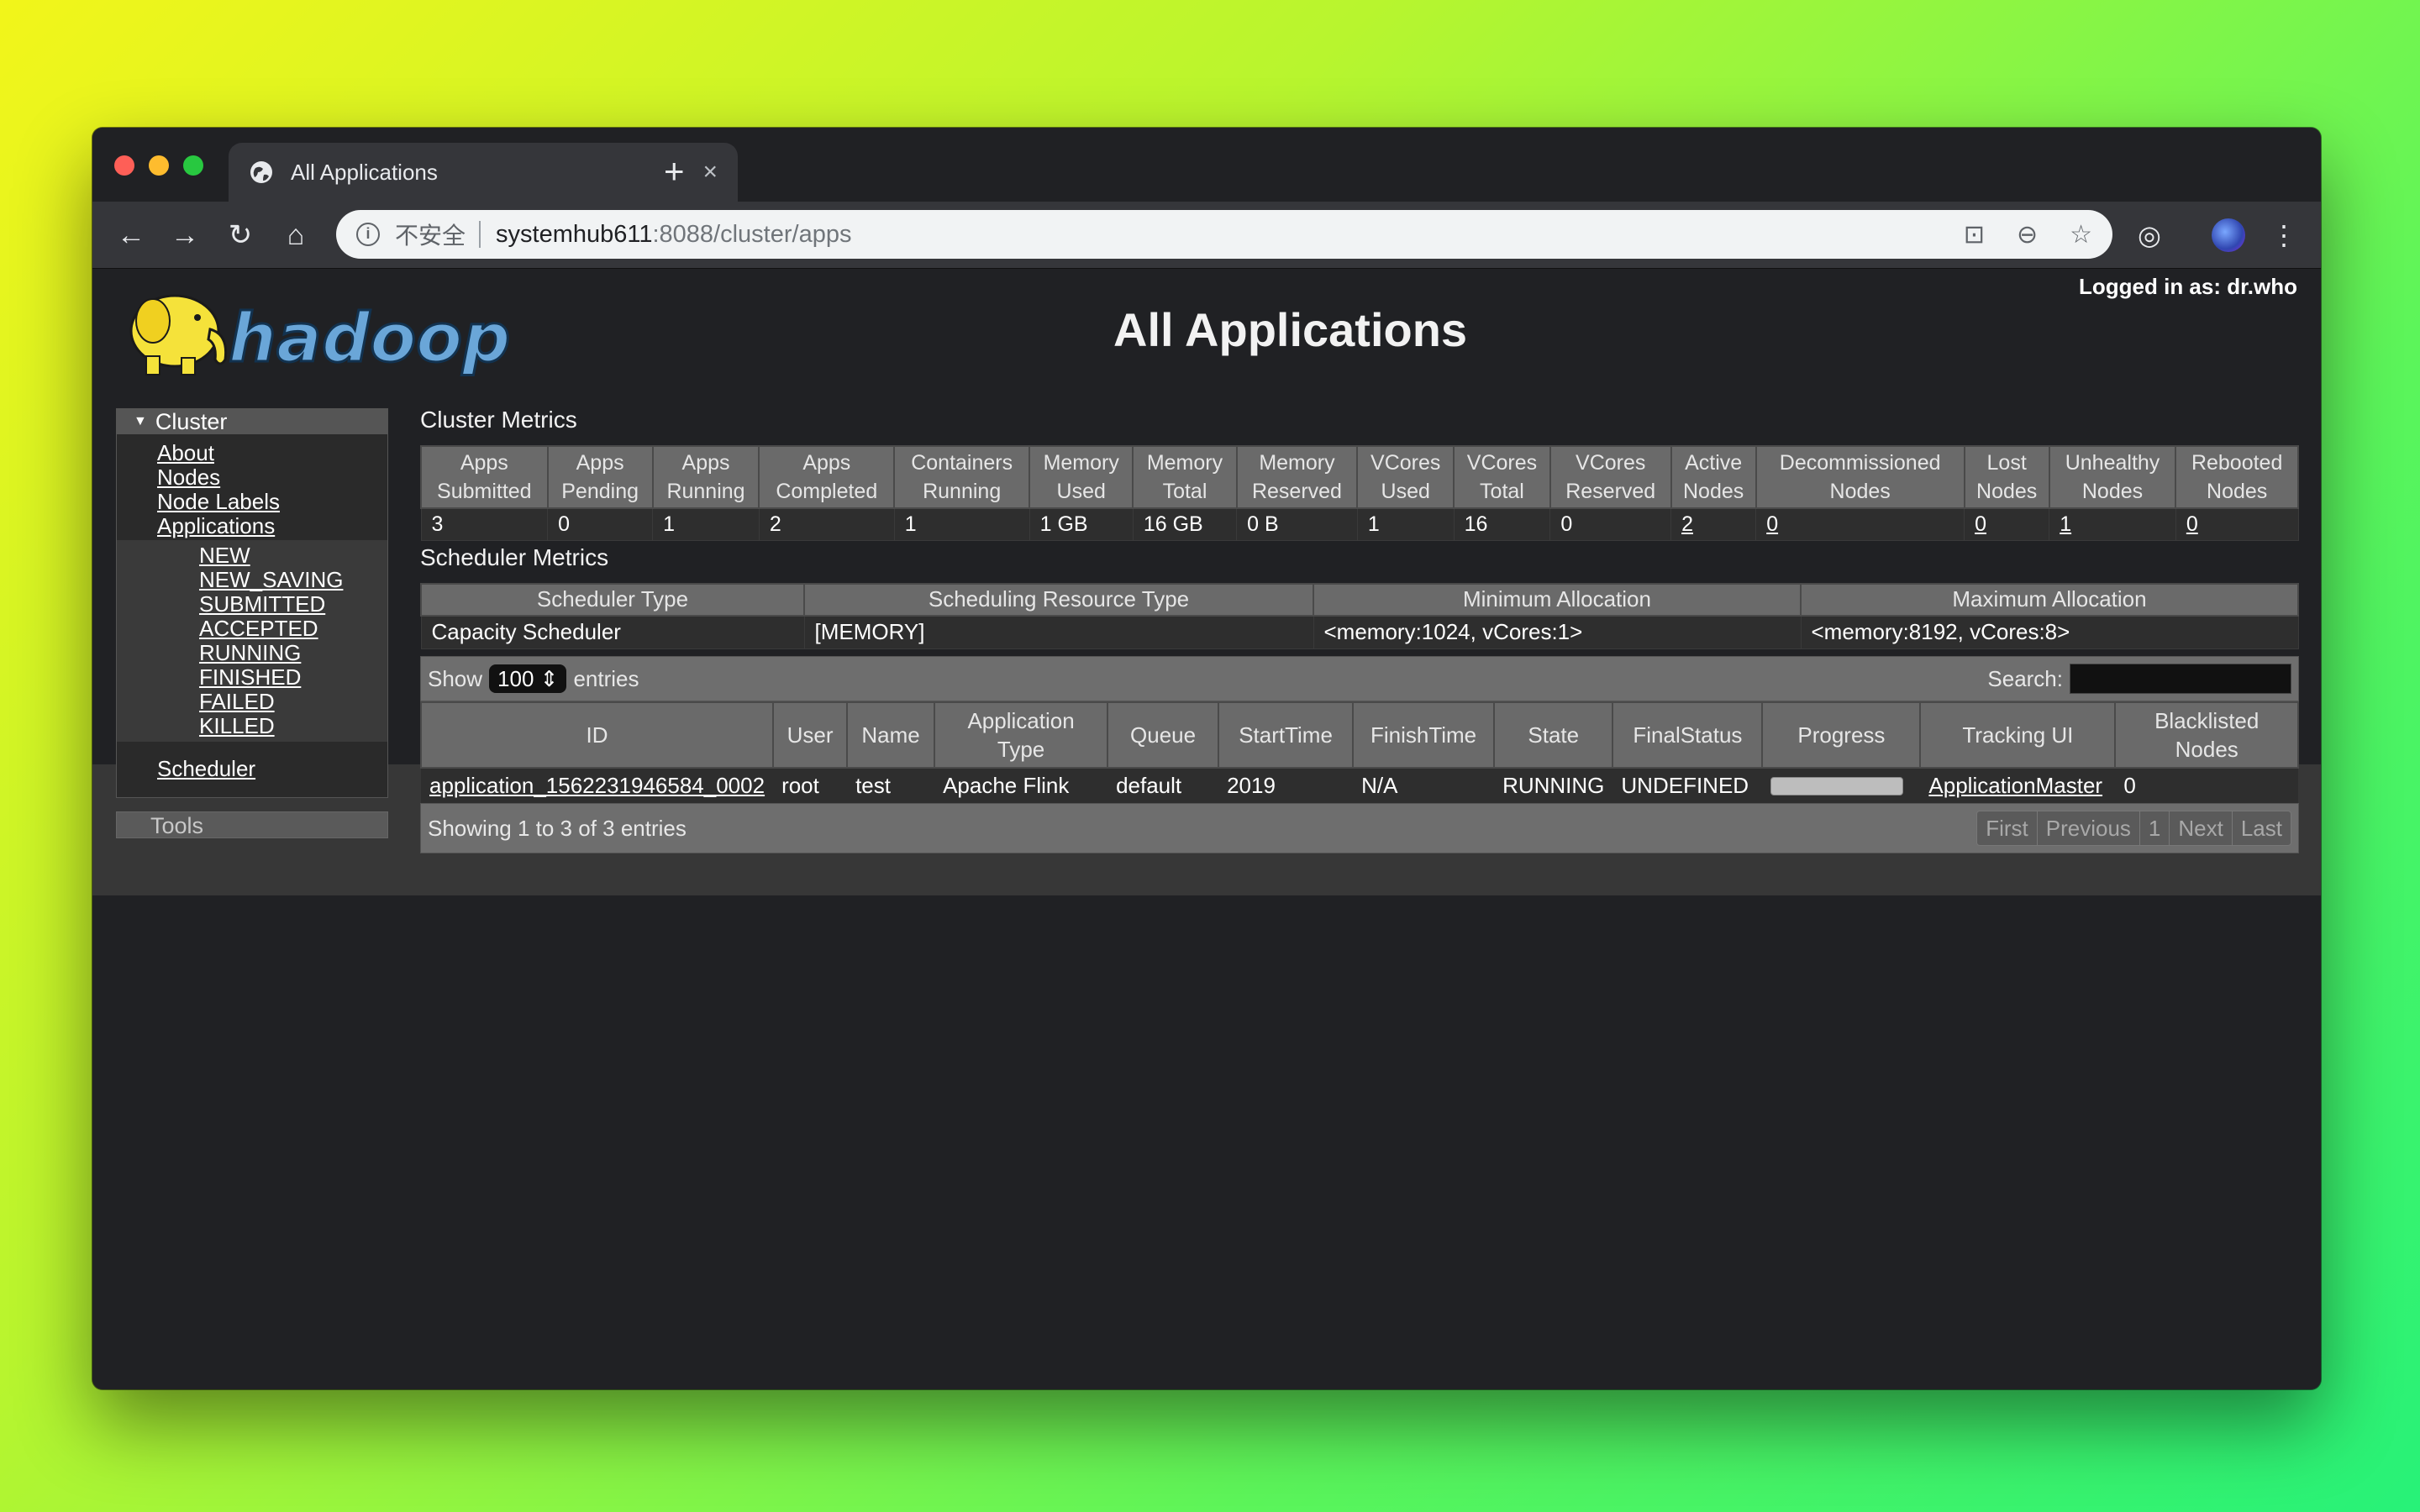 This screenshot has width=2420, height=1512. What do you see at coordinates (710, 172) in the screenshot?
I see `close-tab-icon: ×` at bounding box center [710, 172].